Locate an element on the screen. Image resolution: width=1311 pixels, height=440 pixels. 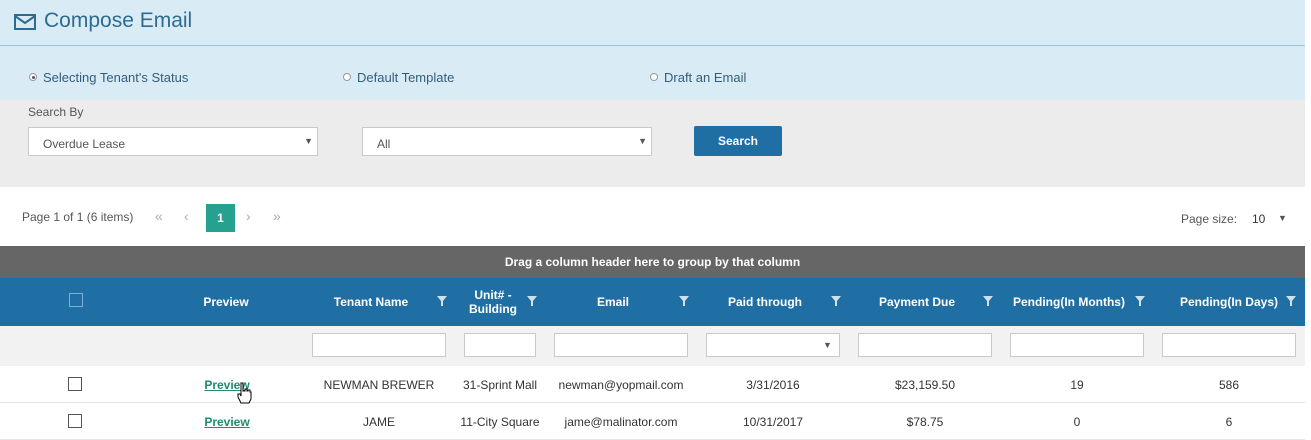
last-page-icon: » is located at coordinates (277, 216).